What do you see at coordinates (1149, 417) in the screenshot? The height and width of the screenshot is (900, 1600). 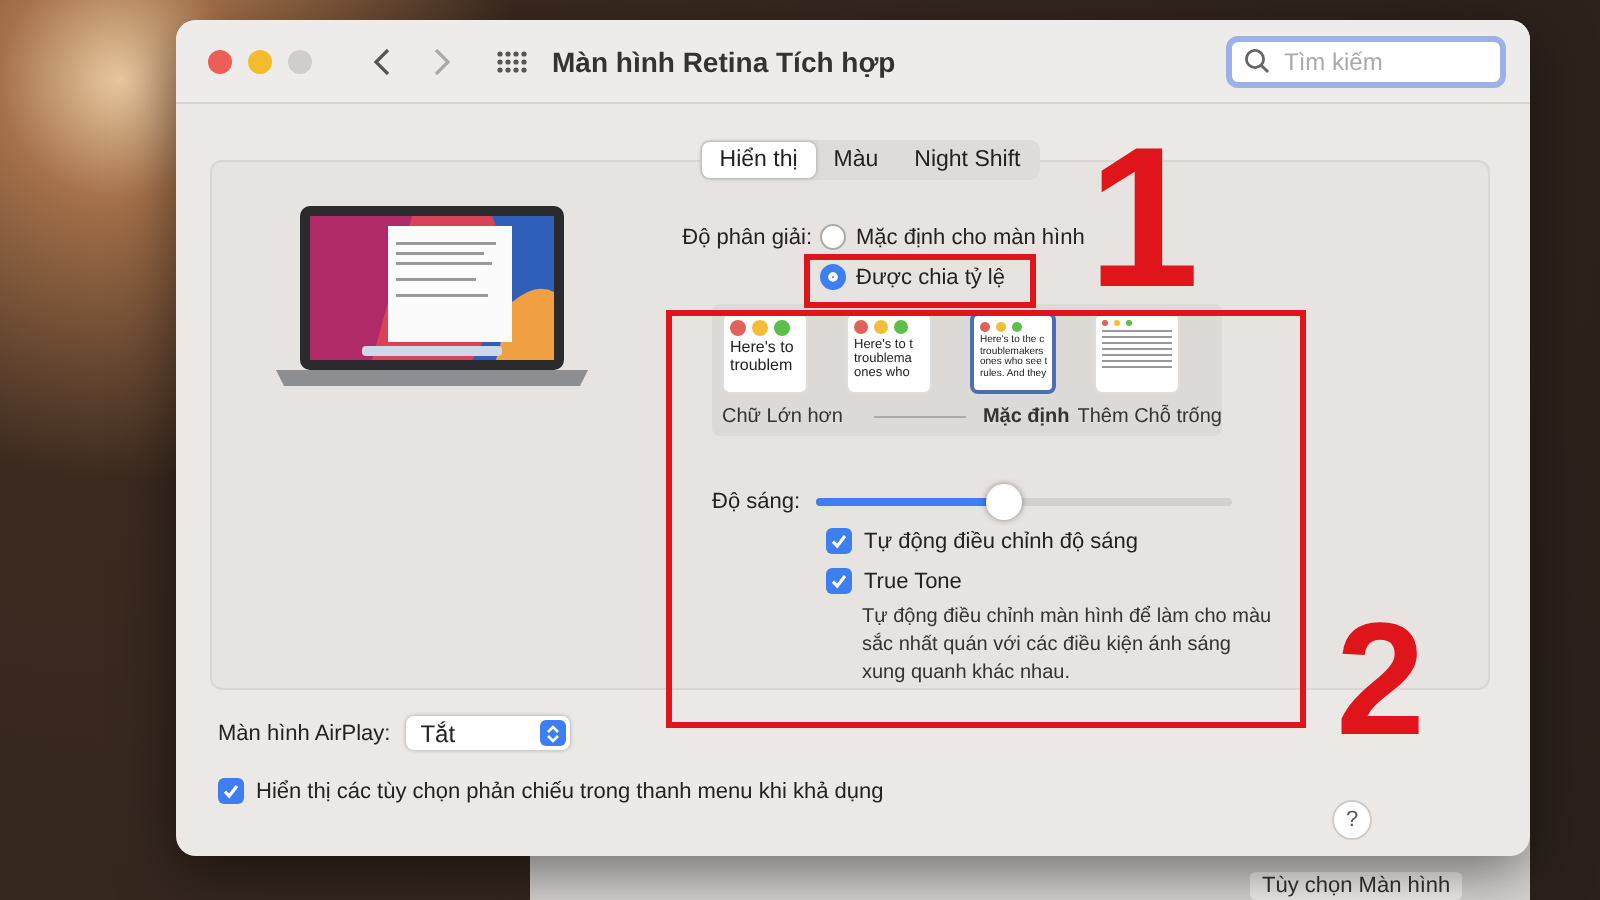 I see `scale-label: Thêm Chỗ trống` at bounding box center [1149, 417].